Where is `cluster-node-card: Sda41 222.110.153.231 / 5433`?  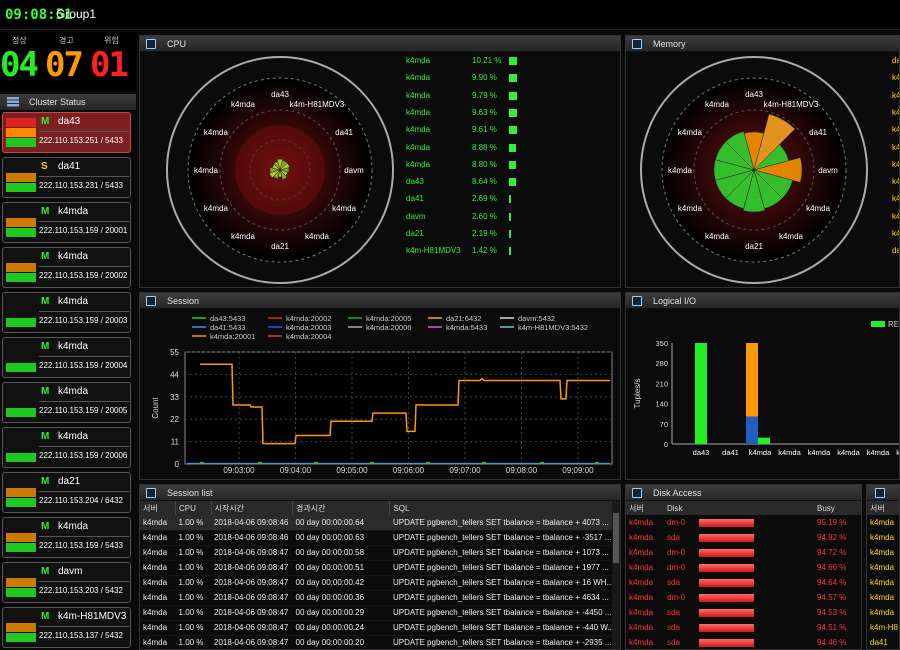 cluster-node-card: Sda41 222.110.153.231 / 5433 is located at coordinates (66, 177).